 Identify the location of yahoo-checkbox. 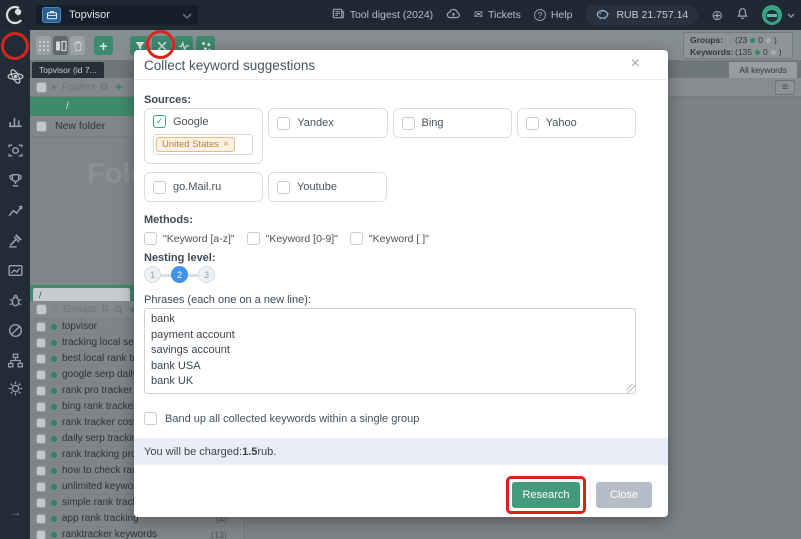
(532, 123).